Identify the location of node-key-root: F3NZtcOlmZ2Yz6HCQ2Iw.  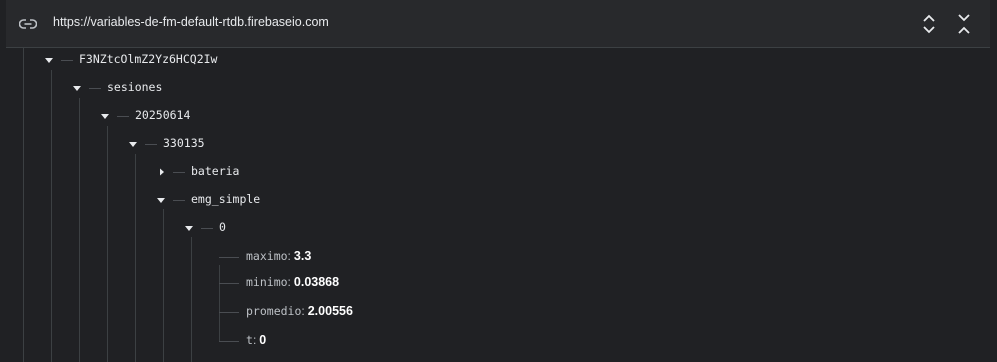
(148, 59).